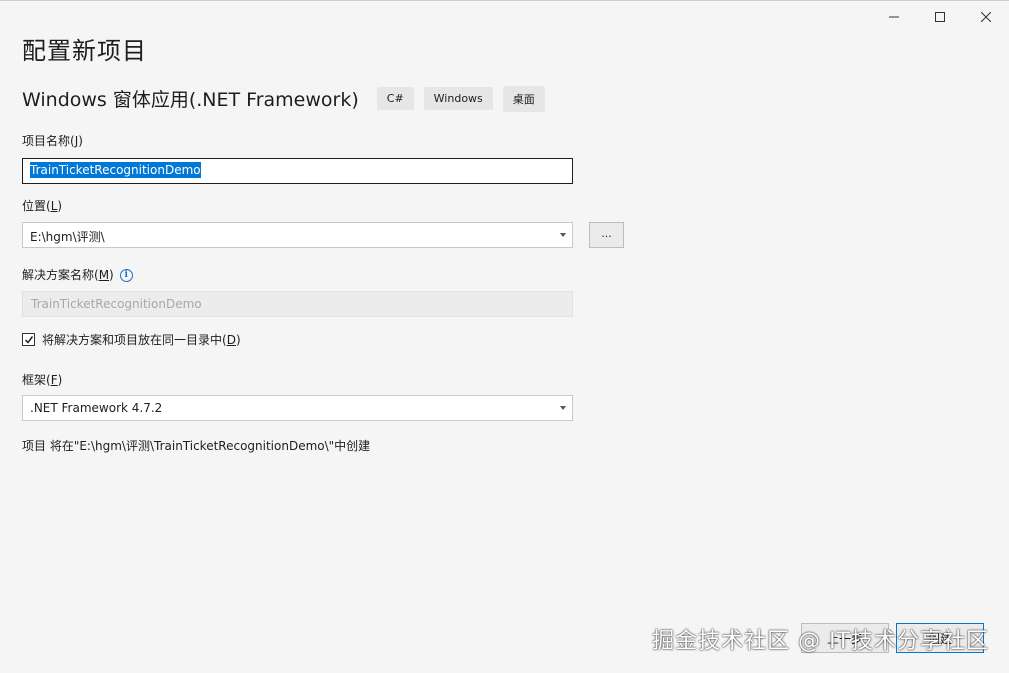 This screenshot has height=673, width=1009. Describe the element at coordinates (42, 206) in the screenshot. I see `location-label: 位置(L)` at that location.